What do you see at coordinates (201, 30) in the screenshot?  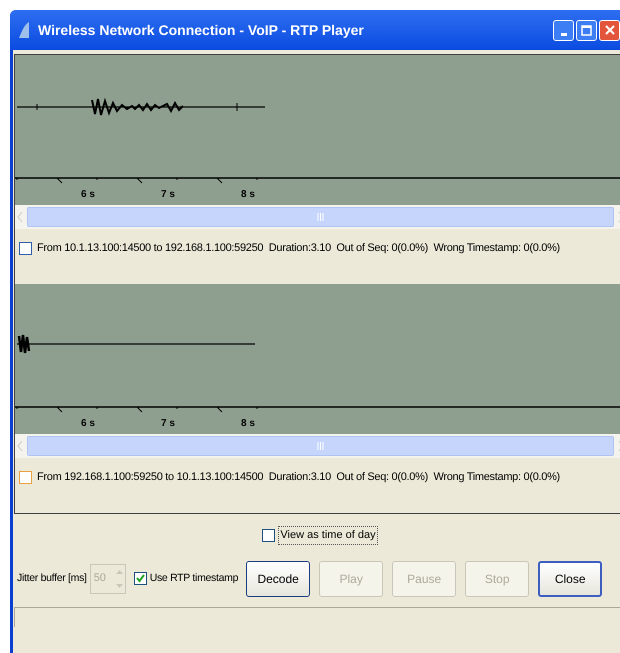 I see `window-title: Wireless Network Connection - VoIP - RTP Player` at bounding box center [201, 30].